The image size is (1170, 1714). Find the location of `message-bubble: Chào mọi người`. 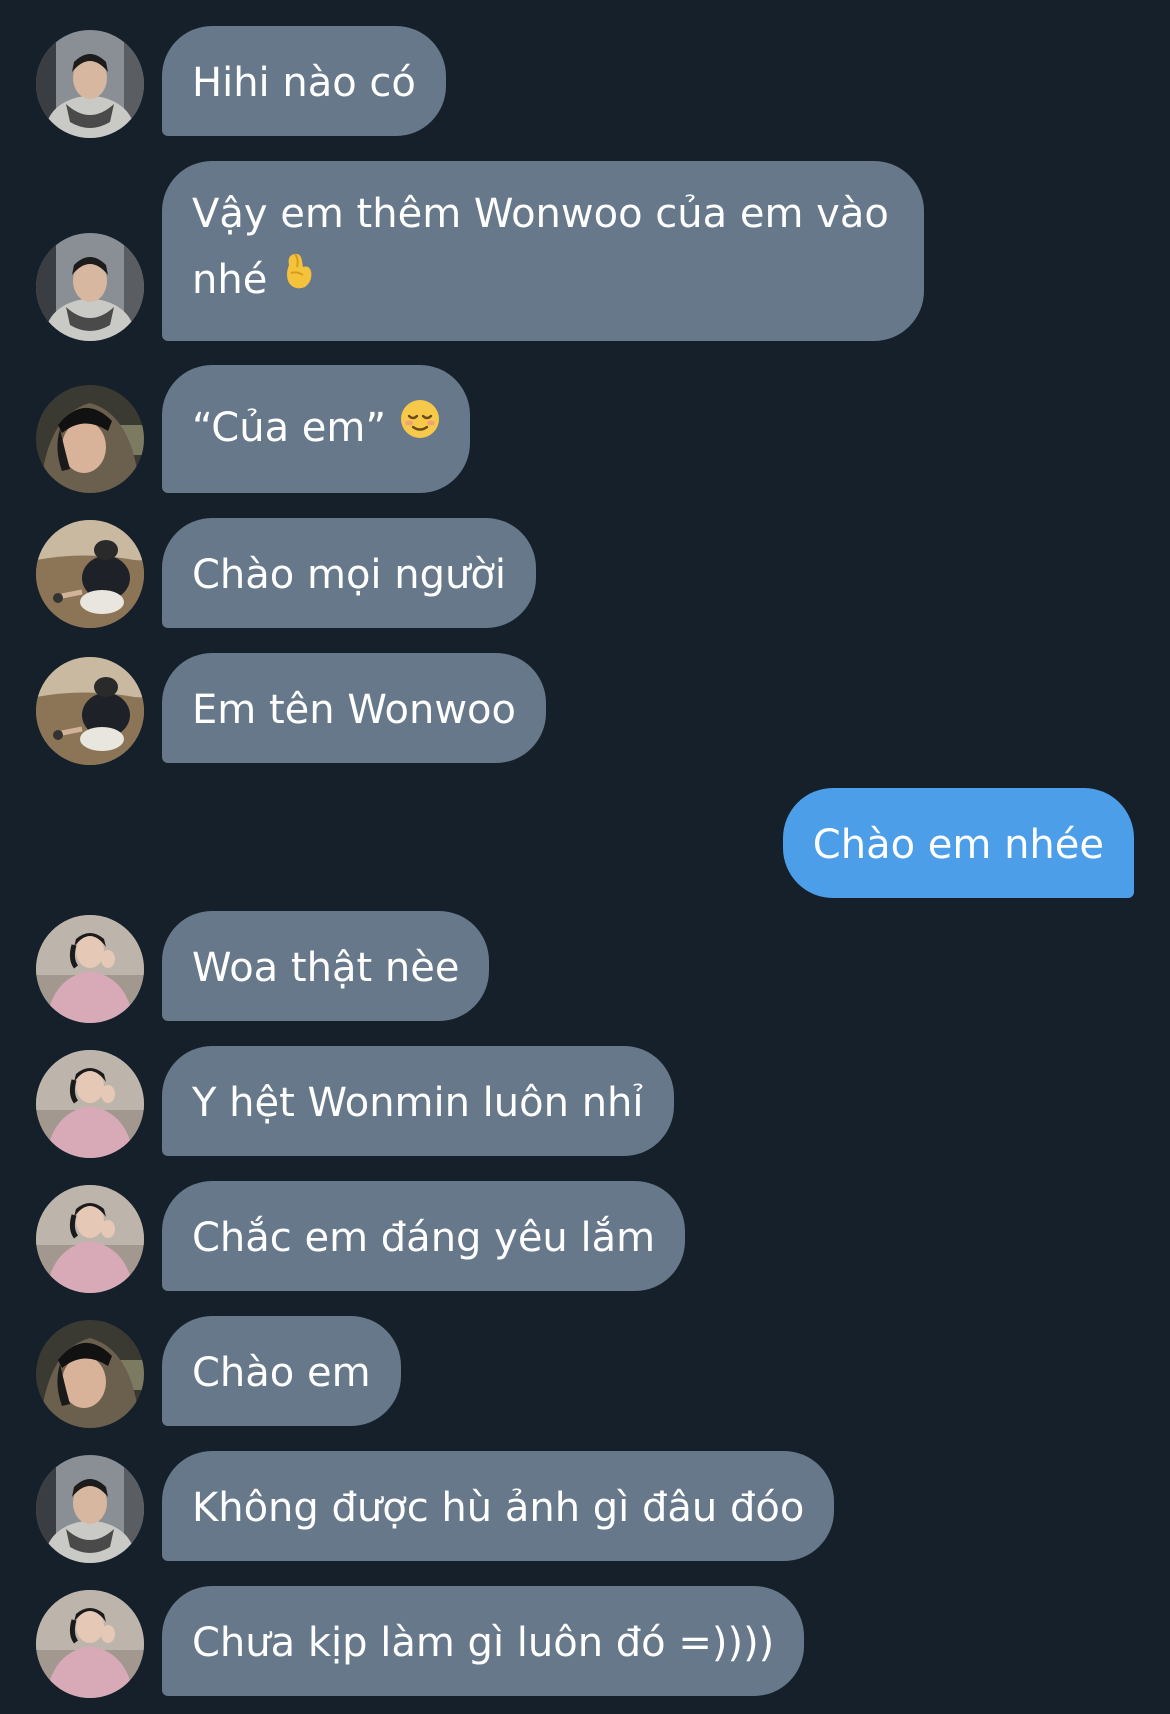

message-bubble: Chào mọi người is located at coordinates (349, 573).